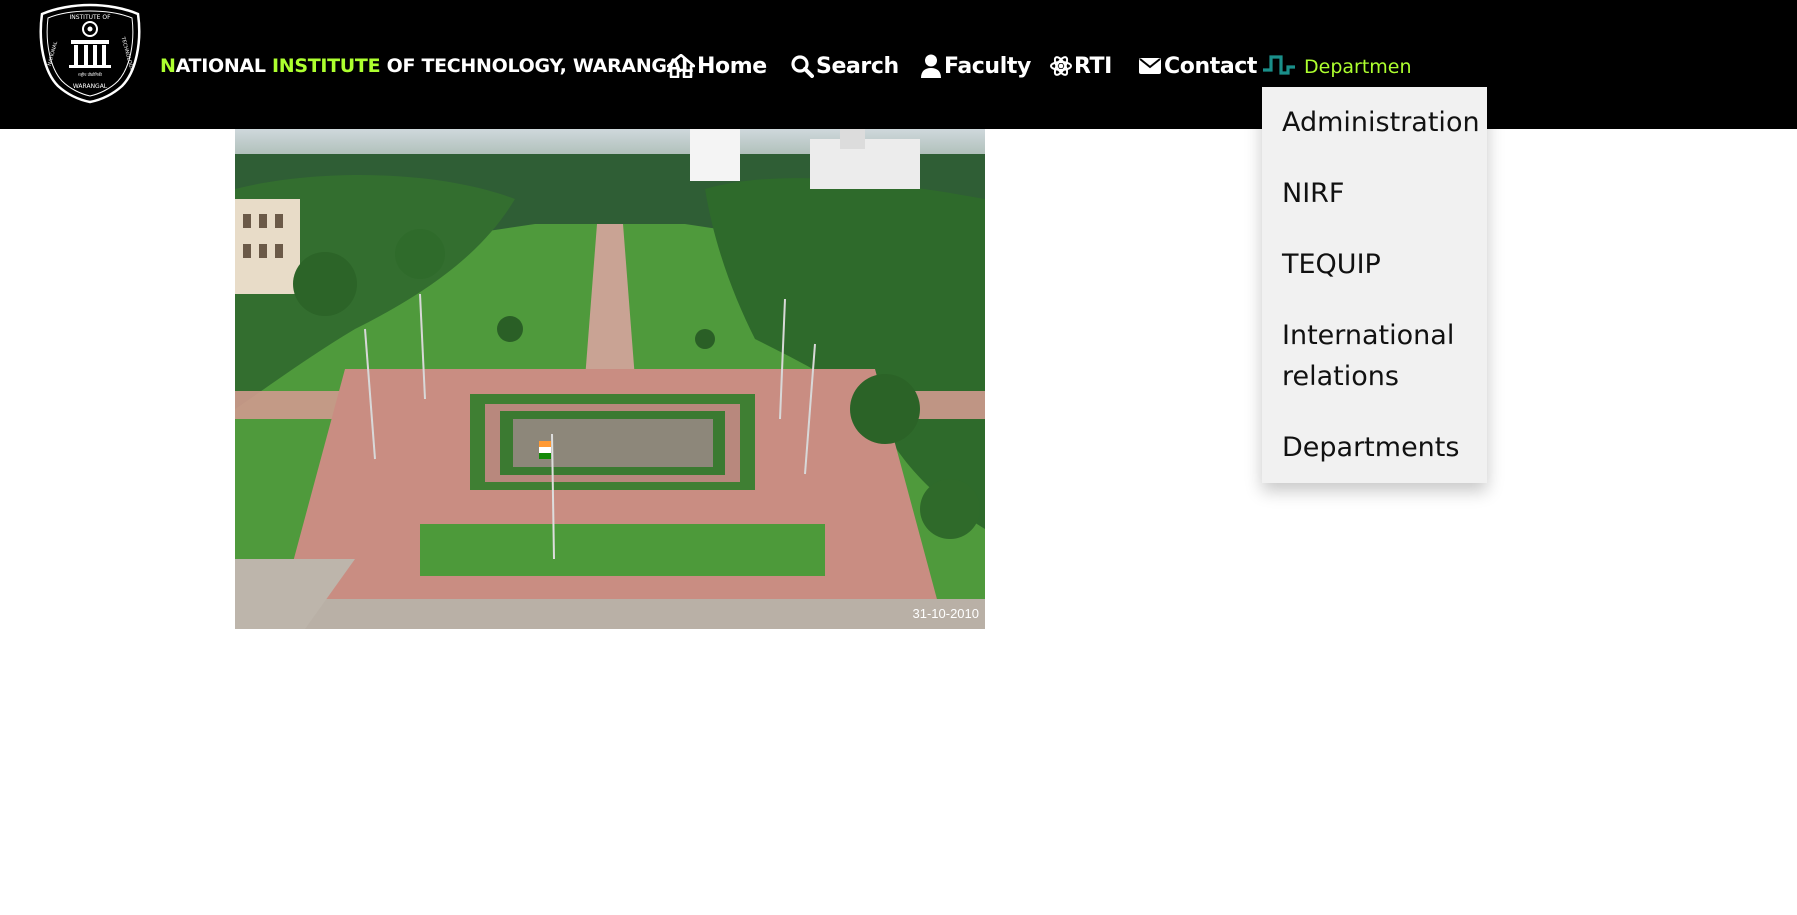  I want to click on logo-bottom-text: WARANGAL, so click(90, 86).